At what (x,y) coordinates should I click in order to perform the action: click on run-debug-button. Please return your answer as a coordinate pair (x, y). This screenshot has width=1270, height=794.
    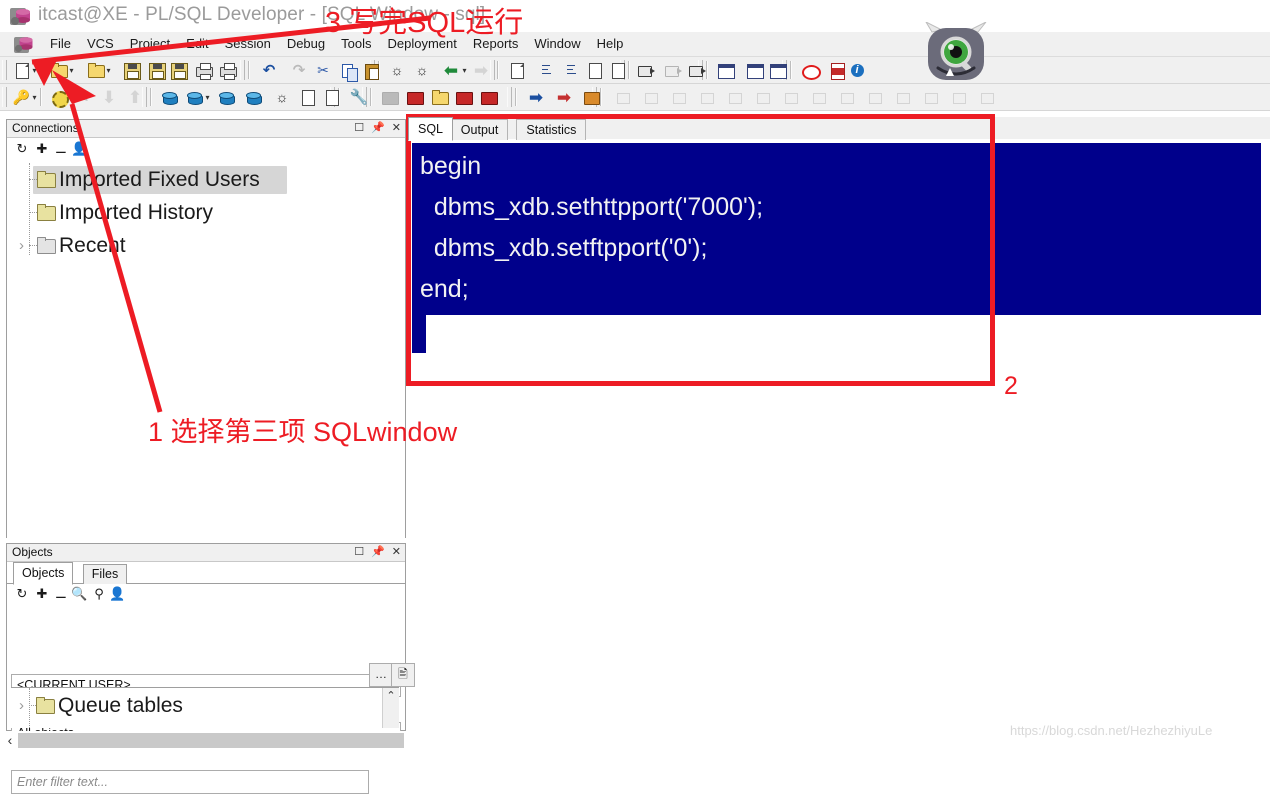
    Looking at the image, I should click on (645, 70).